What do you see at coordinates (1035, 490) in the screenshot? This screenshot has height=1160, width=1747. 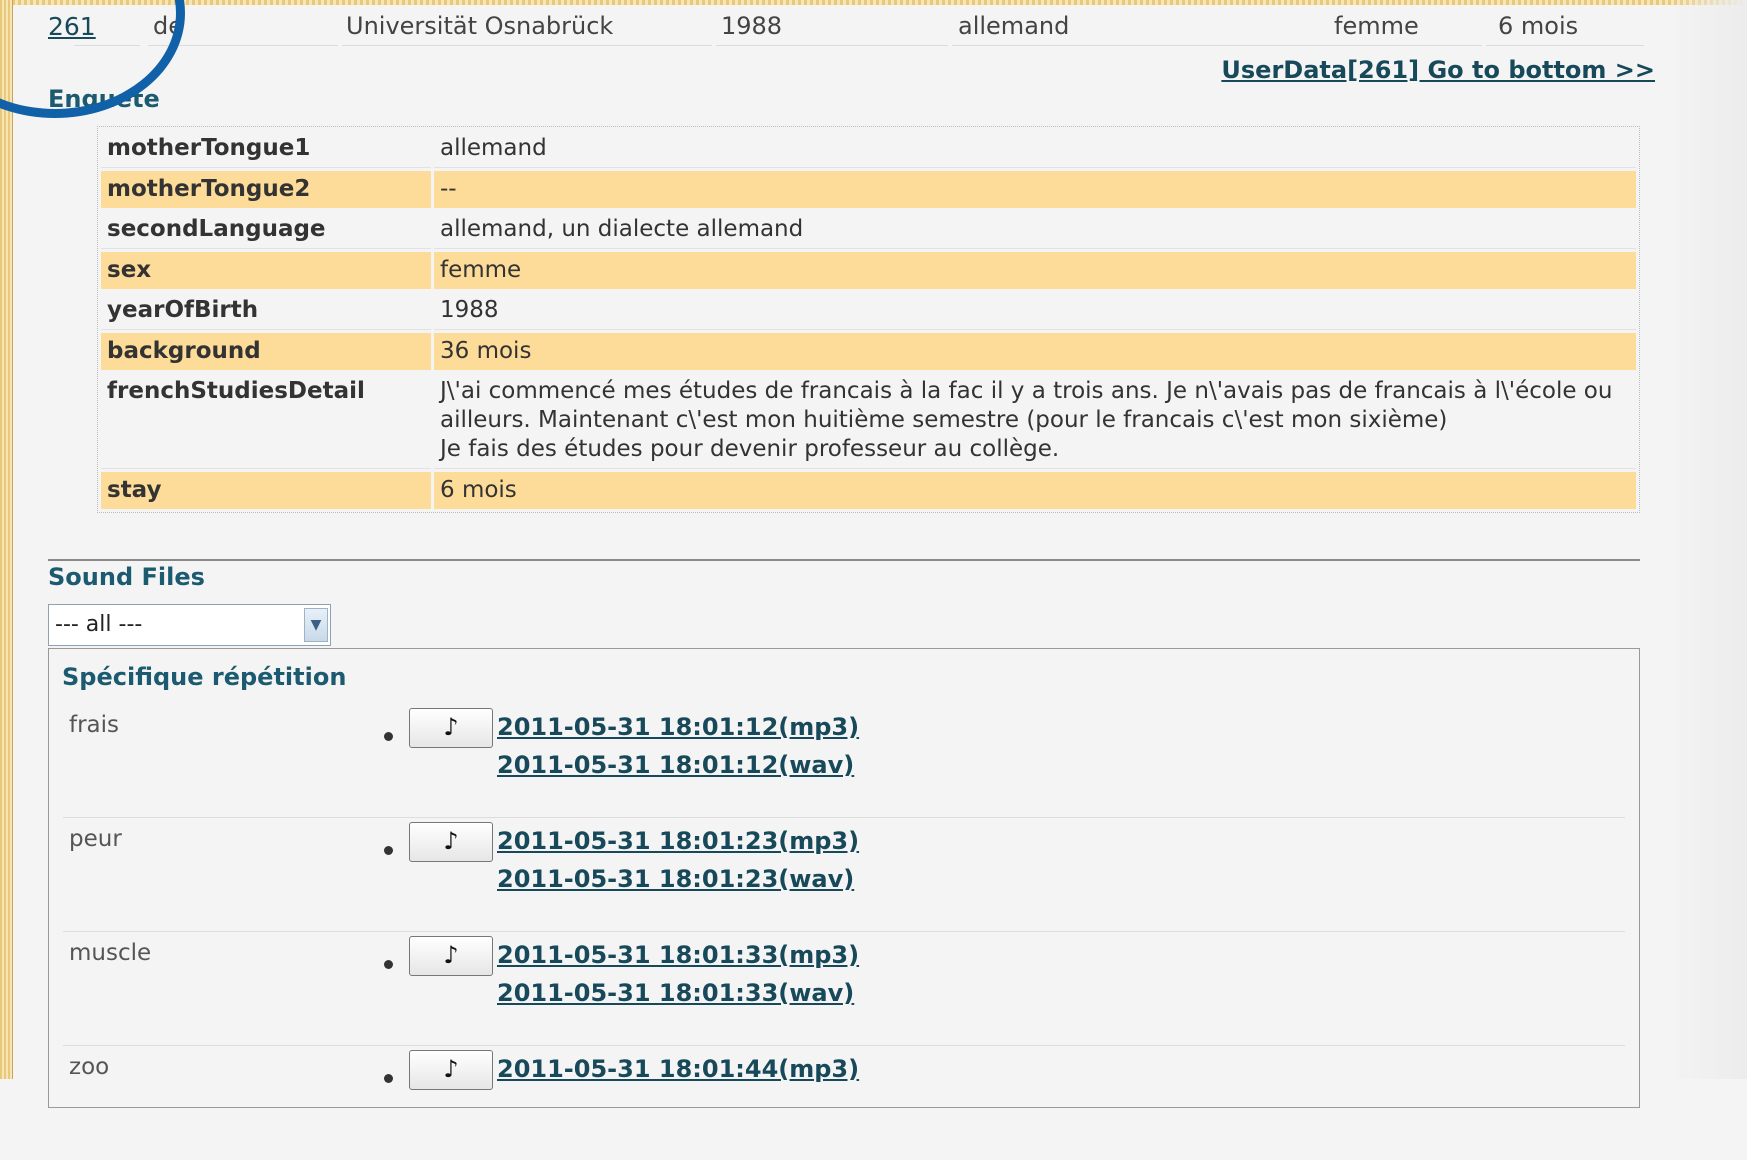 I see `enquete-value: 6 mois` at bounding box center [1035, 490].